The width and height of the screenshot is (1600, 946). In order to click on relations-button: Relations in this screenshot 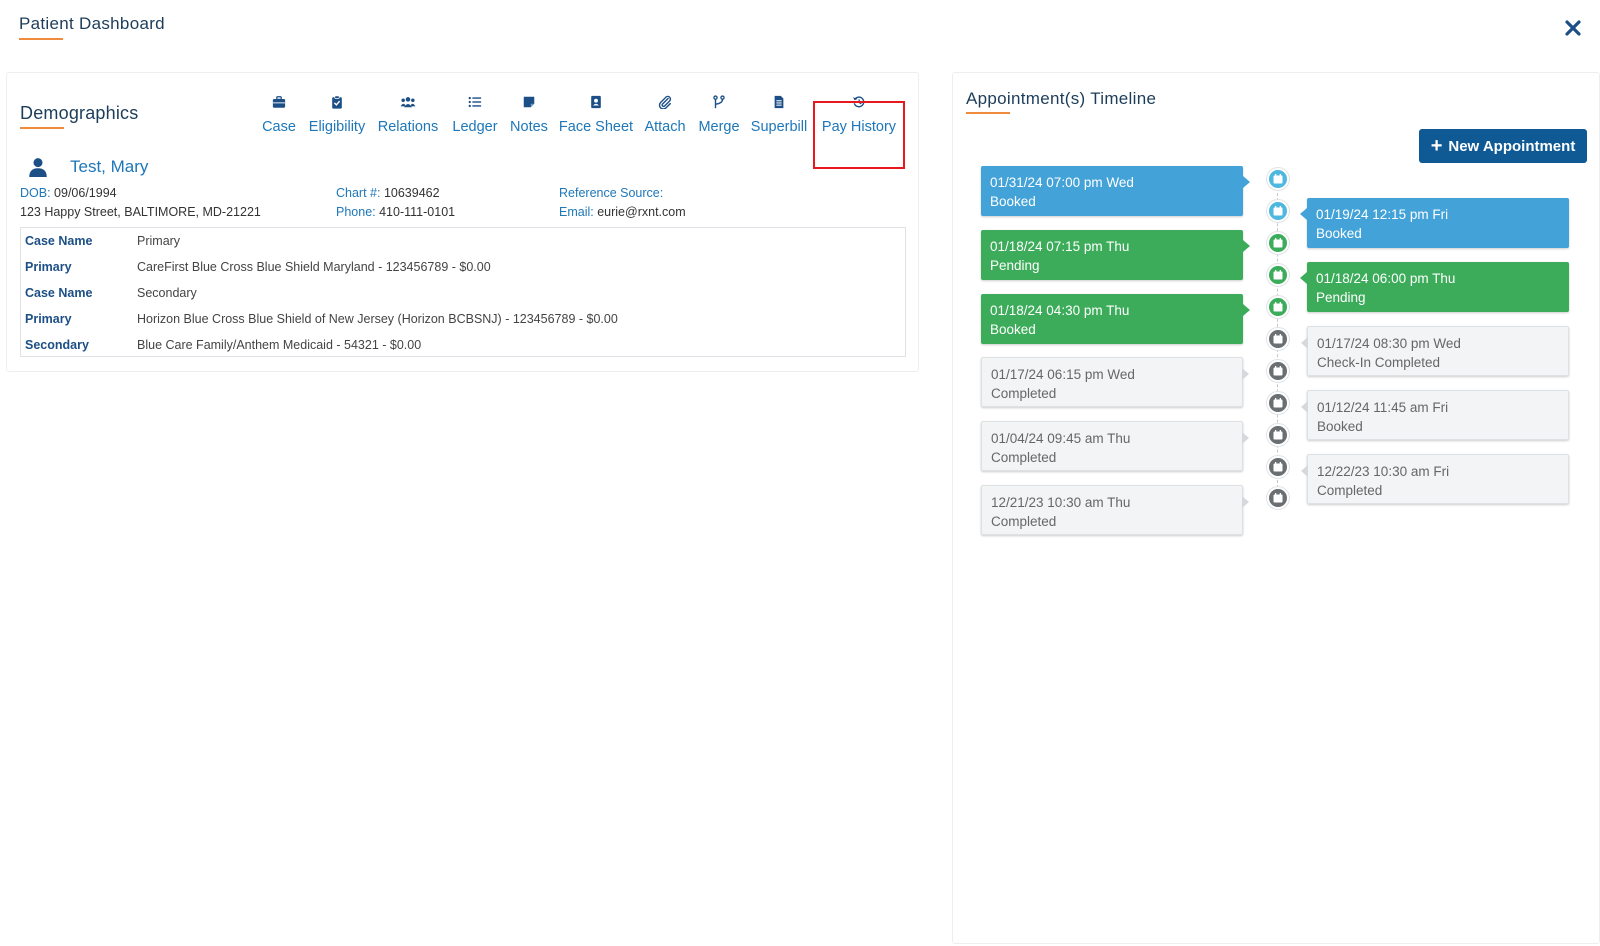, I will do `click(408, 117)`.